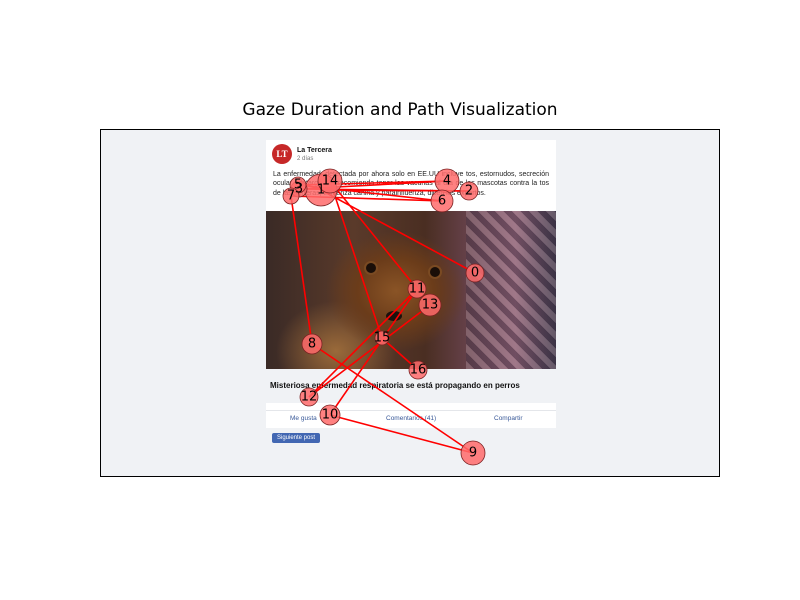 This screenshot has width=800, height=600. What do you see at coordinates (469, 191) in the screenshot?
I see `fixation-label: 2` at bounding box center [469, 191].